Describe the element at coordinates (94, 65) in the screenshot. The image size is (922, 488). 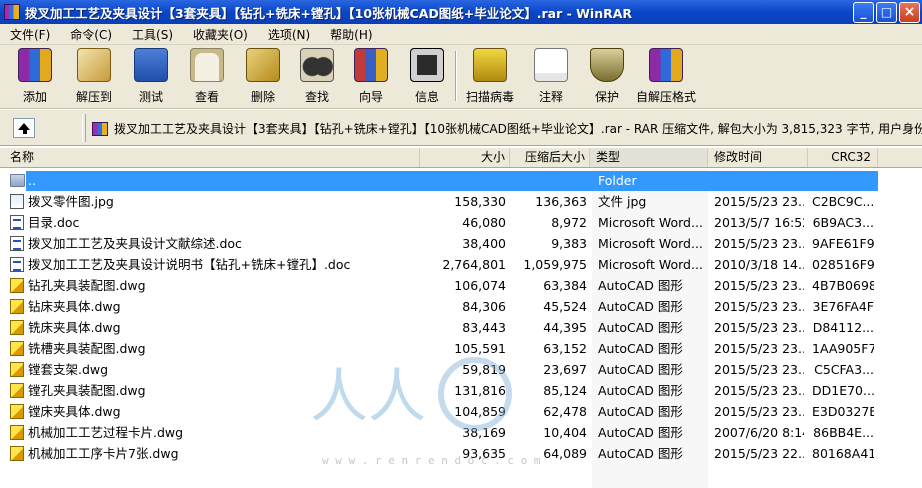
I see `extract-to-icon` at that location.